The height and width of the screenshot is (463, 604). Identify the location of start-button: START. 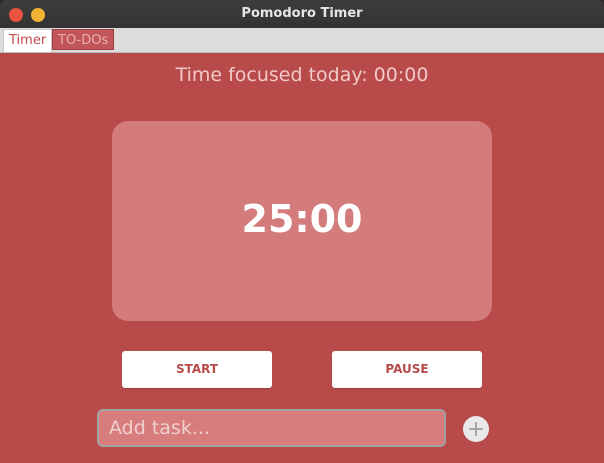
(197, 369).